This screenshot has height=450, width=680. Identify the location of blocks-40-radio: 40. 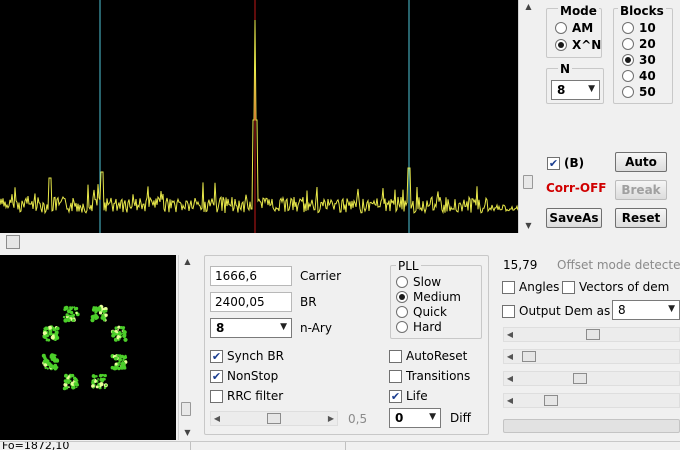
(639, 76).